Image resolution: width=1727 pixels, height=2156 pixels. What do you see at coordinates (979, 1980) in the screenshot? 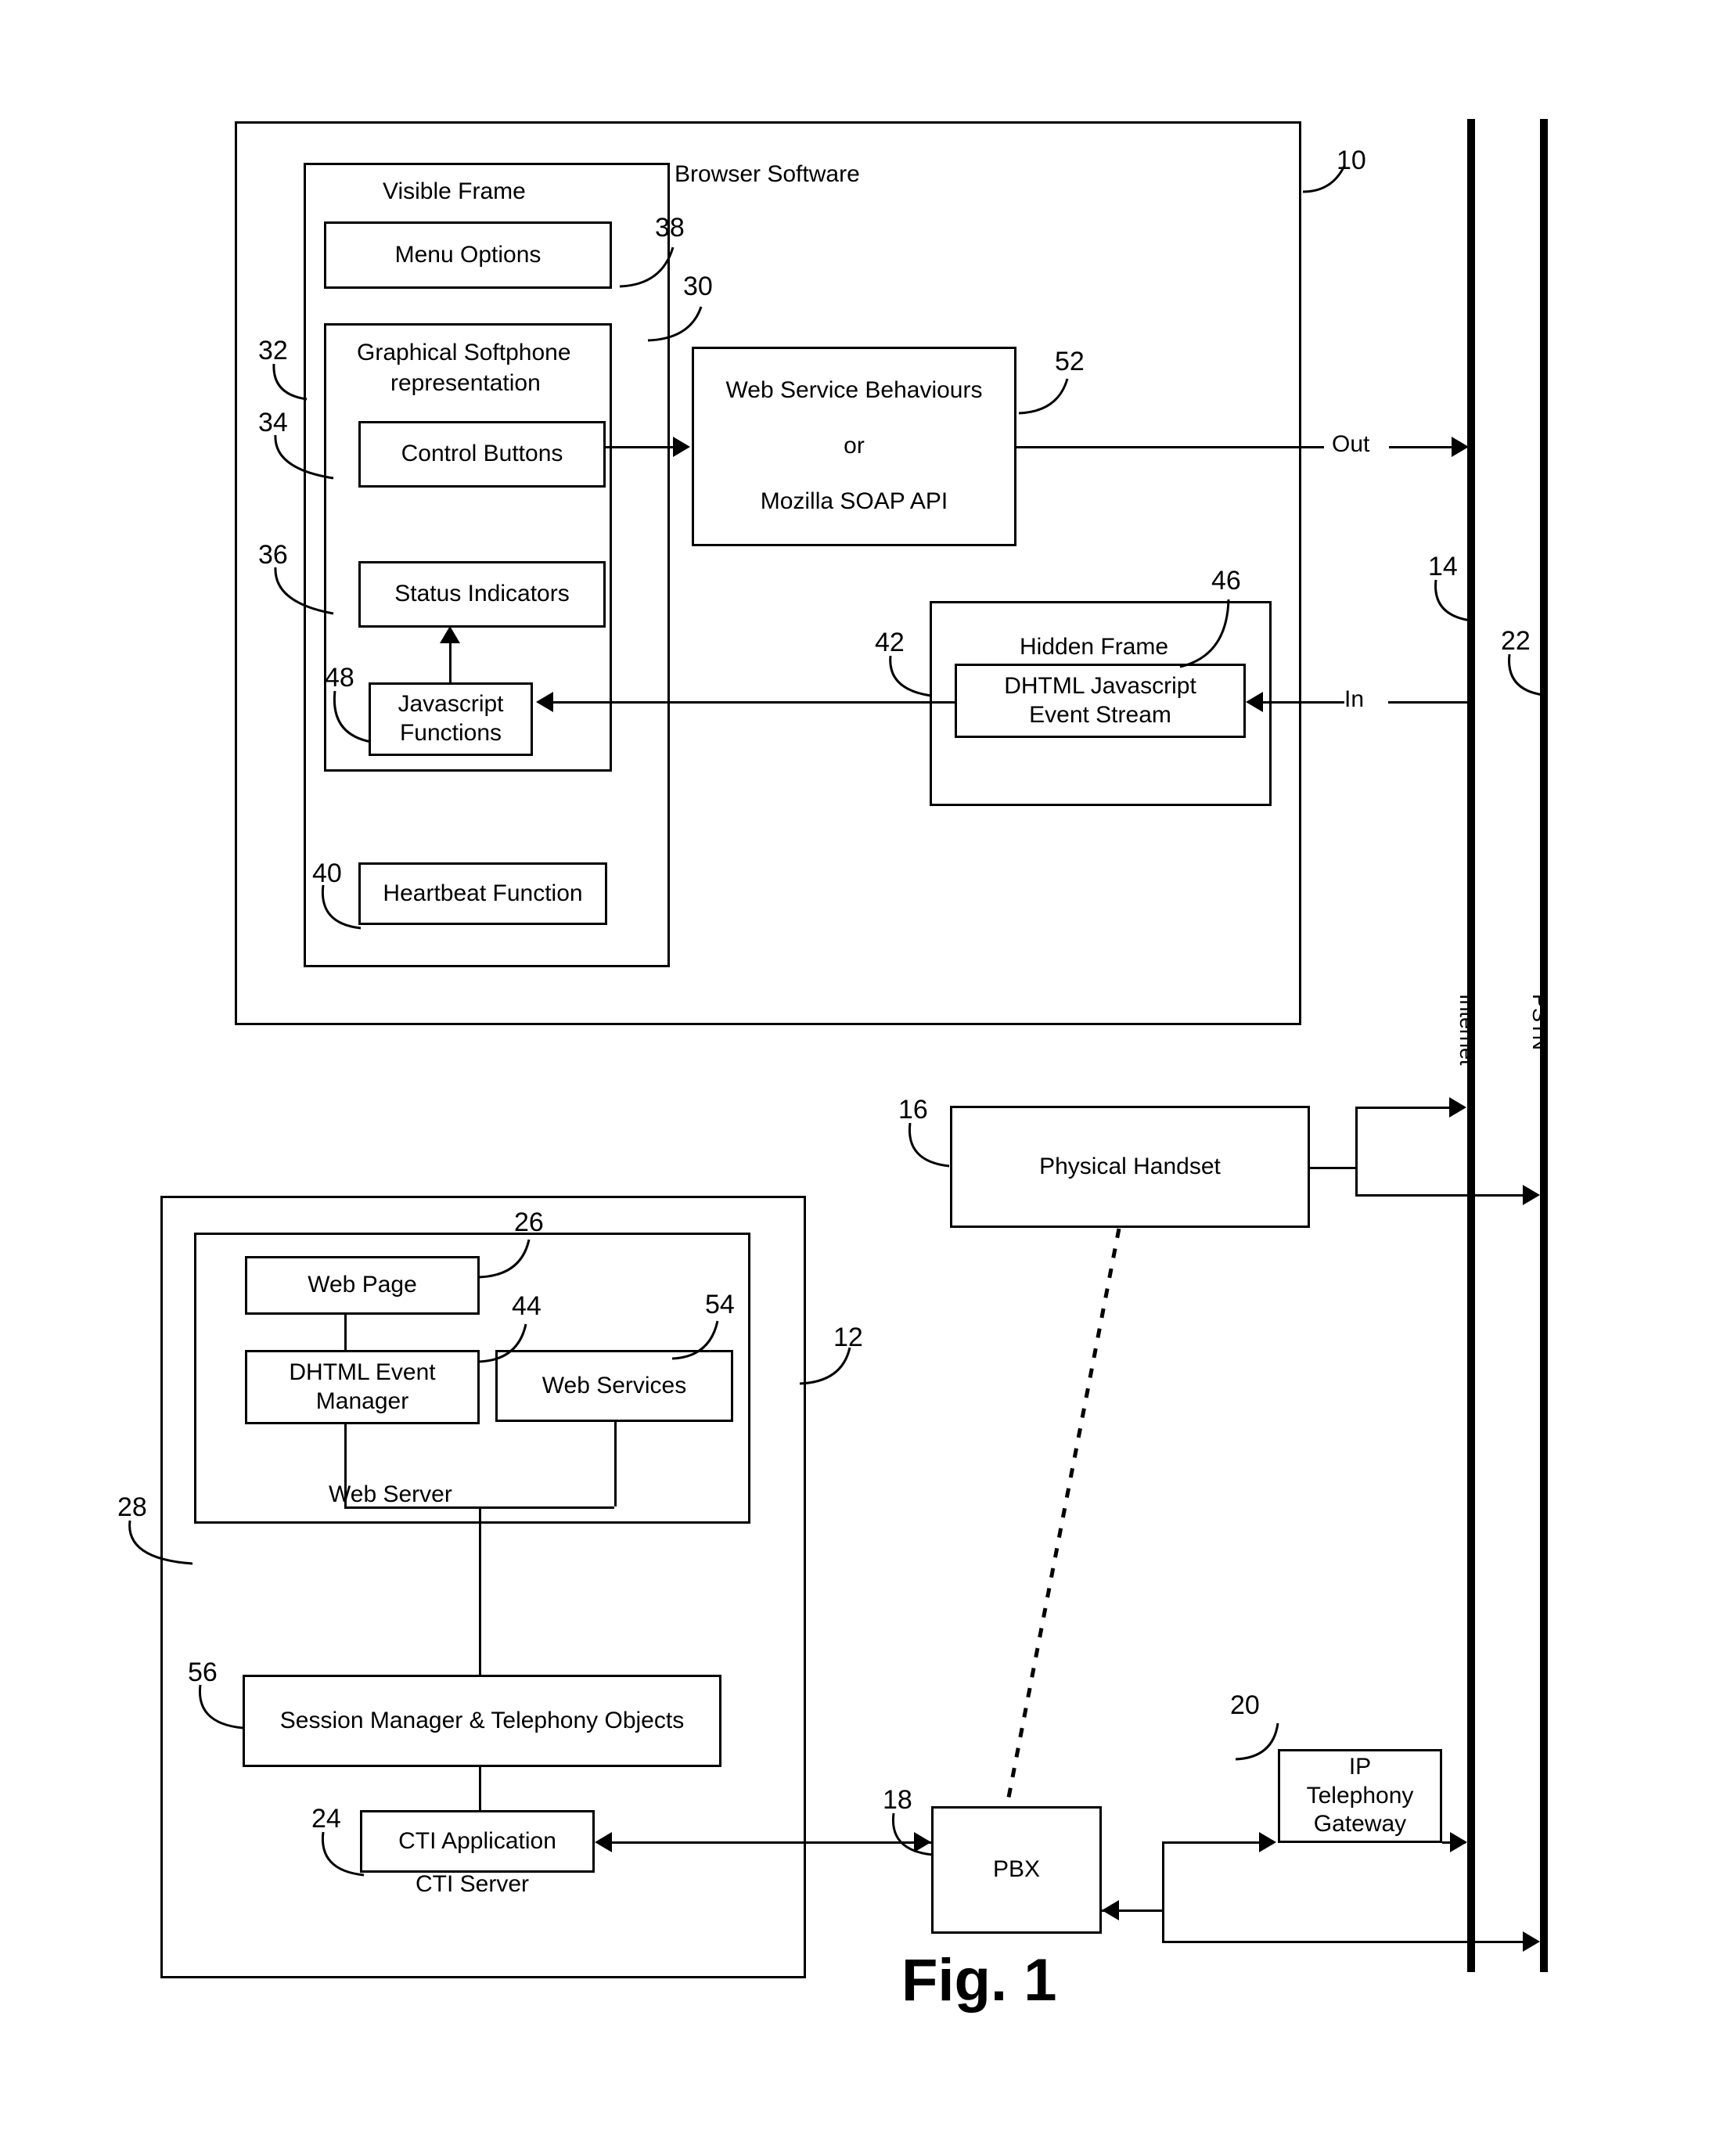
I see `figure-caption: Fig. 1` at bounding box center [979, 1980].